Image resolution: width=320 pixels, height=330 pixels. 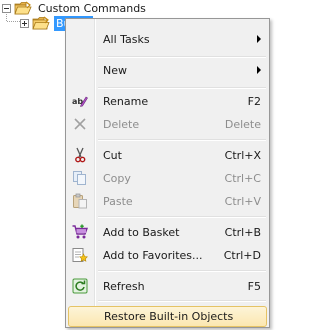 I want to click on scissors-icon, so click(x=80, y=155).